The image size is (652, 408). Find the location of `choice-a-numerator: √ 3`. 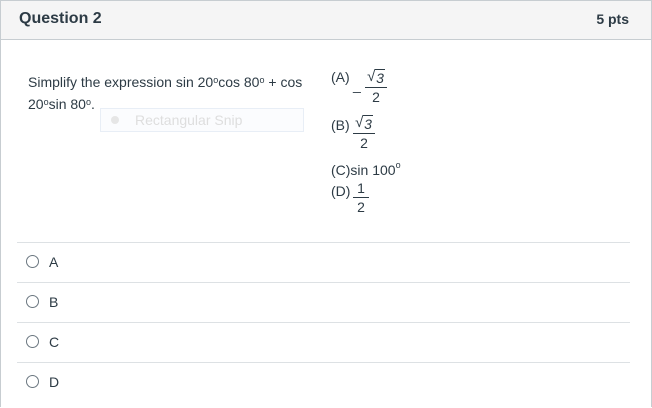

choice-a-numerator: √ 3 is located at coordinates (376, 78).